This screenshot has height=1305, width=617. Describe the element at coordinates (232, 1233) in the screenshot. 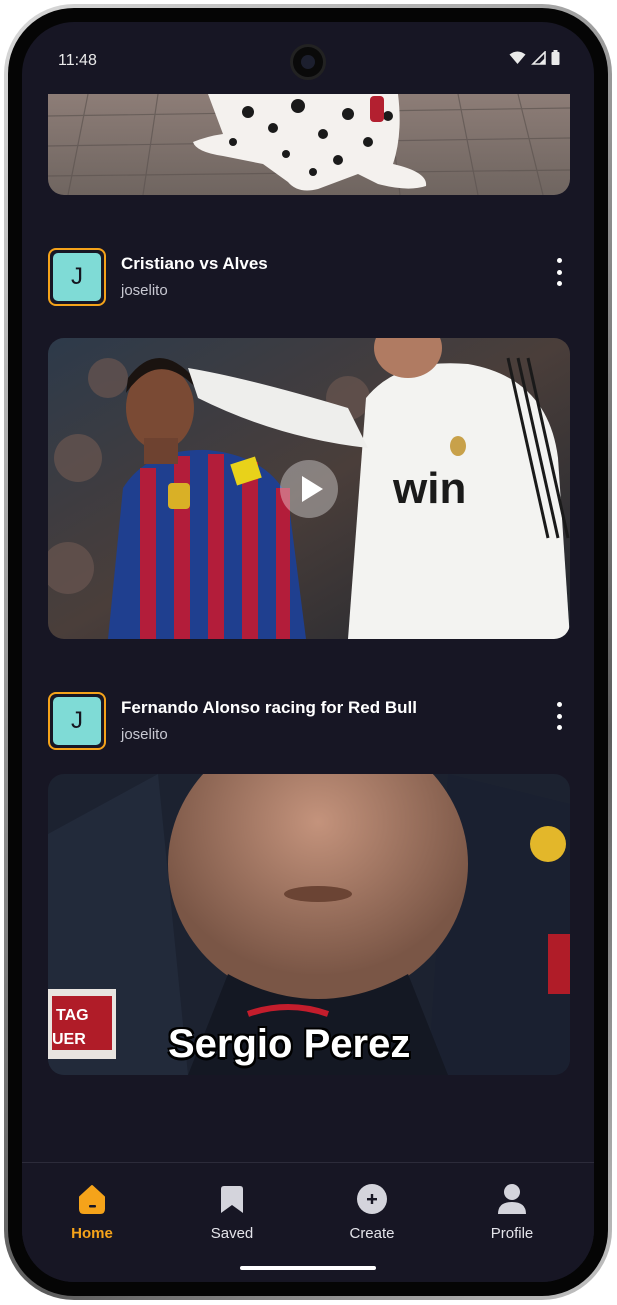

I see `nav-label-saved: Saved` at that location.